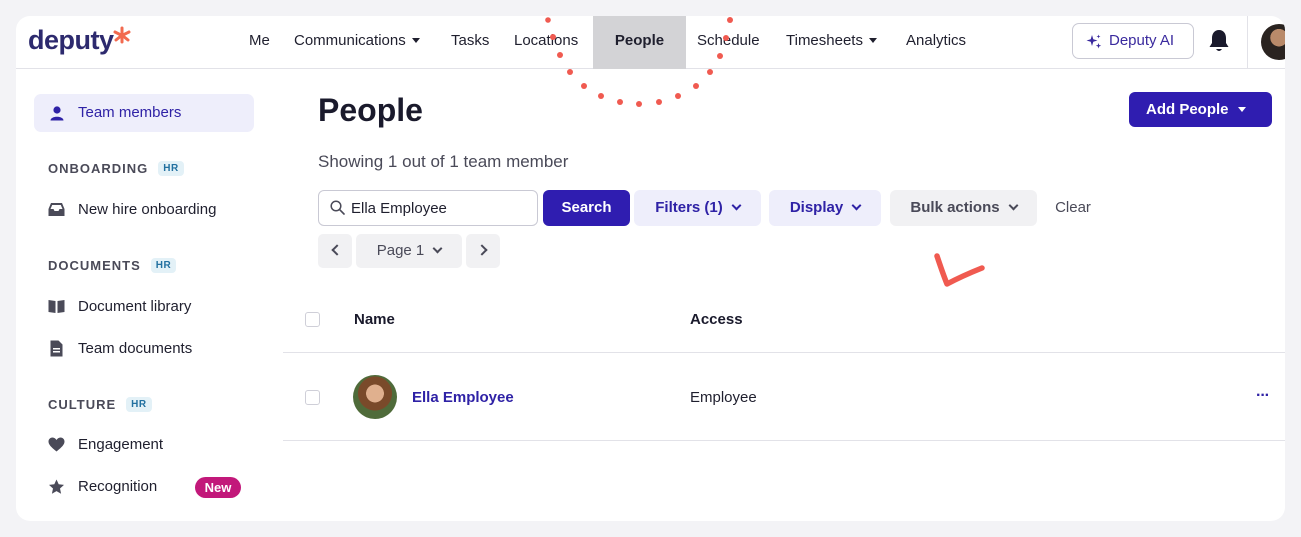 This screenshot has height=537, width=1301. What do you see at coordinates (463, 397) in the screenshot?
I see `employee-name-link: Ella Employee` at bounding box center [463, 397].